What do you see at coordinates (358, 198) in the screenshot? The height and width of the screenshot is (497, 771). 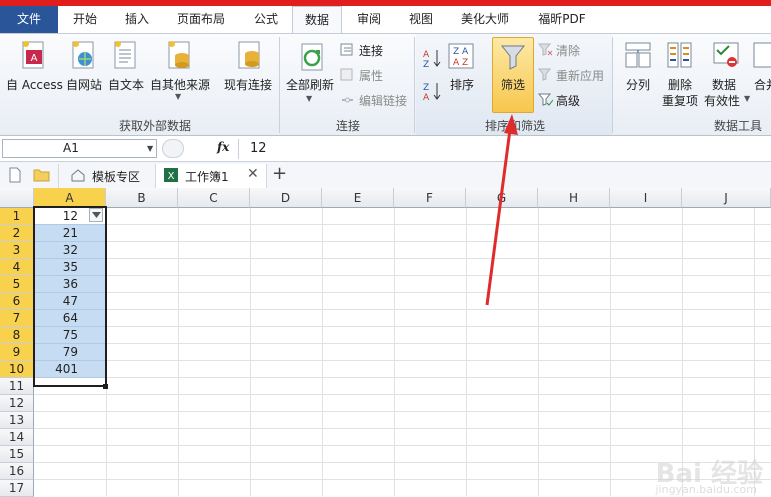 I see `column-header: E` at bounding box center [358, 198].